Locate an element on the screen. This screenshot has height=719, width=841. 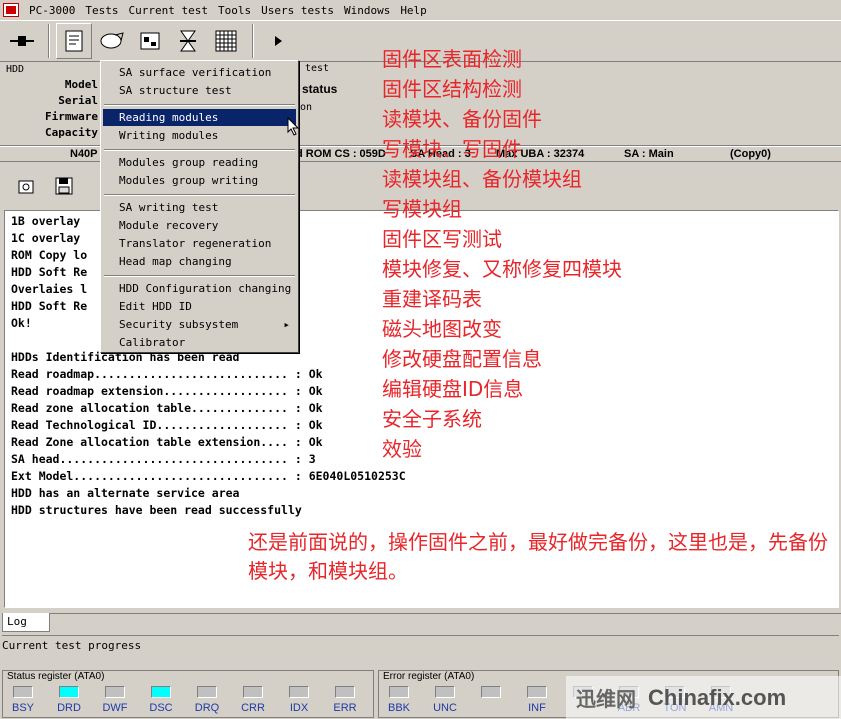
status-register-label: Status register (ATA0) is located at coordinates (56, 676).